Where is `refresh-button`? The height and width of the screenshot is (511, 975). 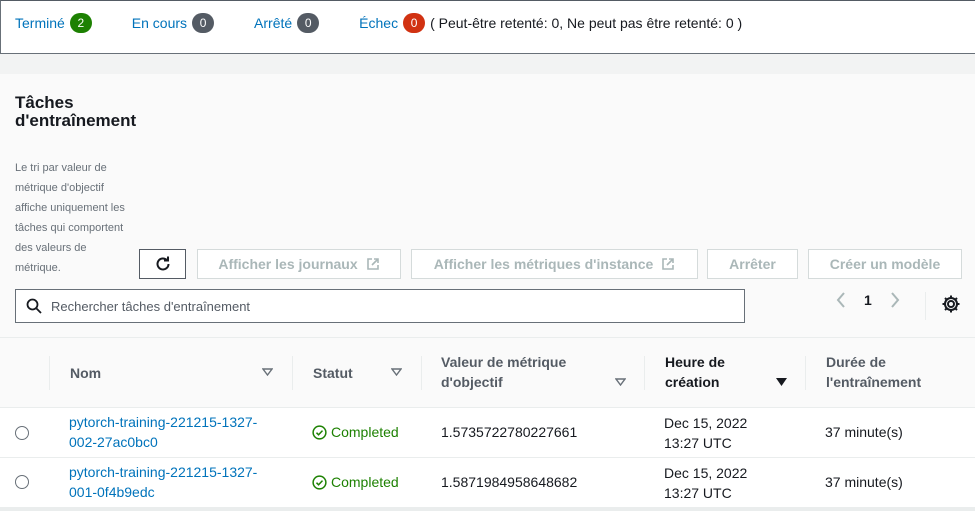 refresh-button is located at coordinates (162, 264).